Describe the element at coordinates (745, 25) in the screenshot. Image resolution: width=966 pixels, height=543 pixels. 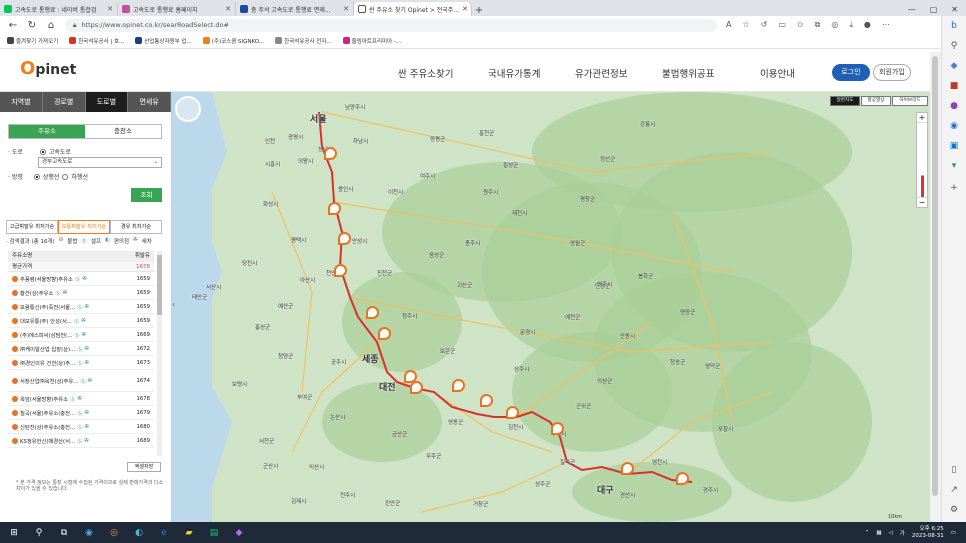
I see `favorite-star-icon: ☆` at that location.